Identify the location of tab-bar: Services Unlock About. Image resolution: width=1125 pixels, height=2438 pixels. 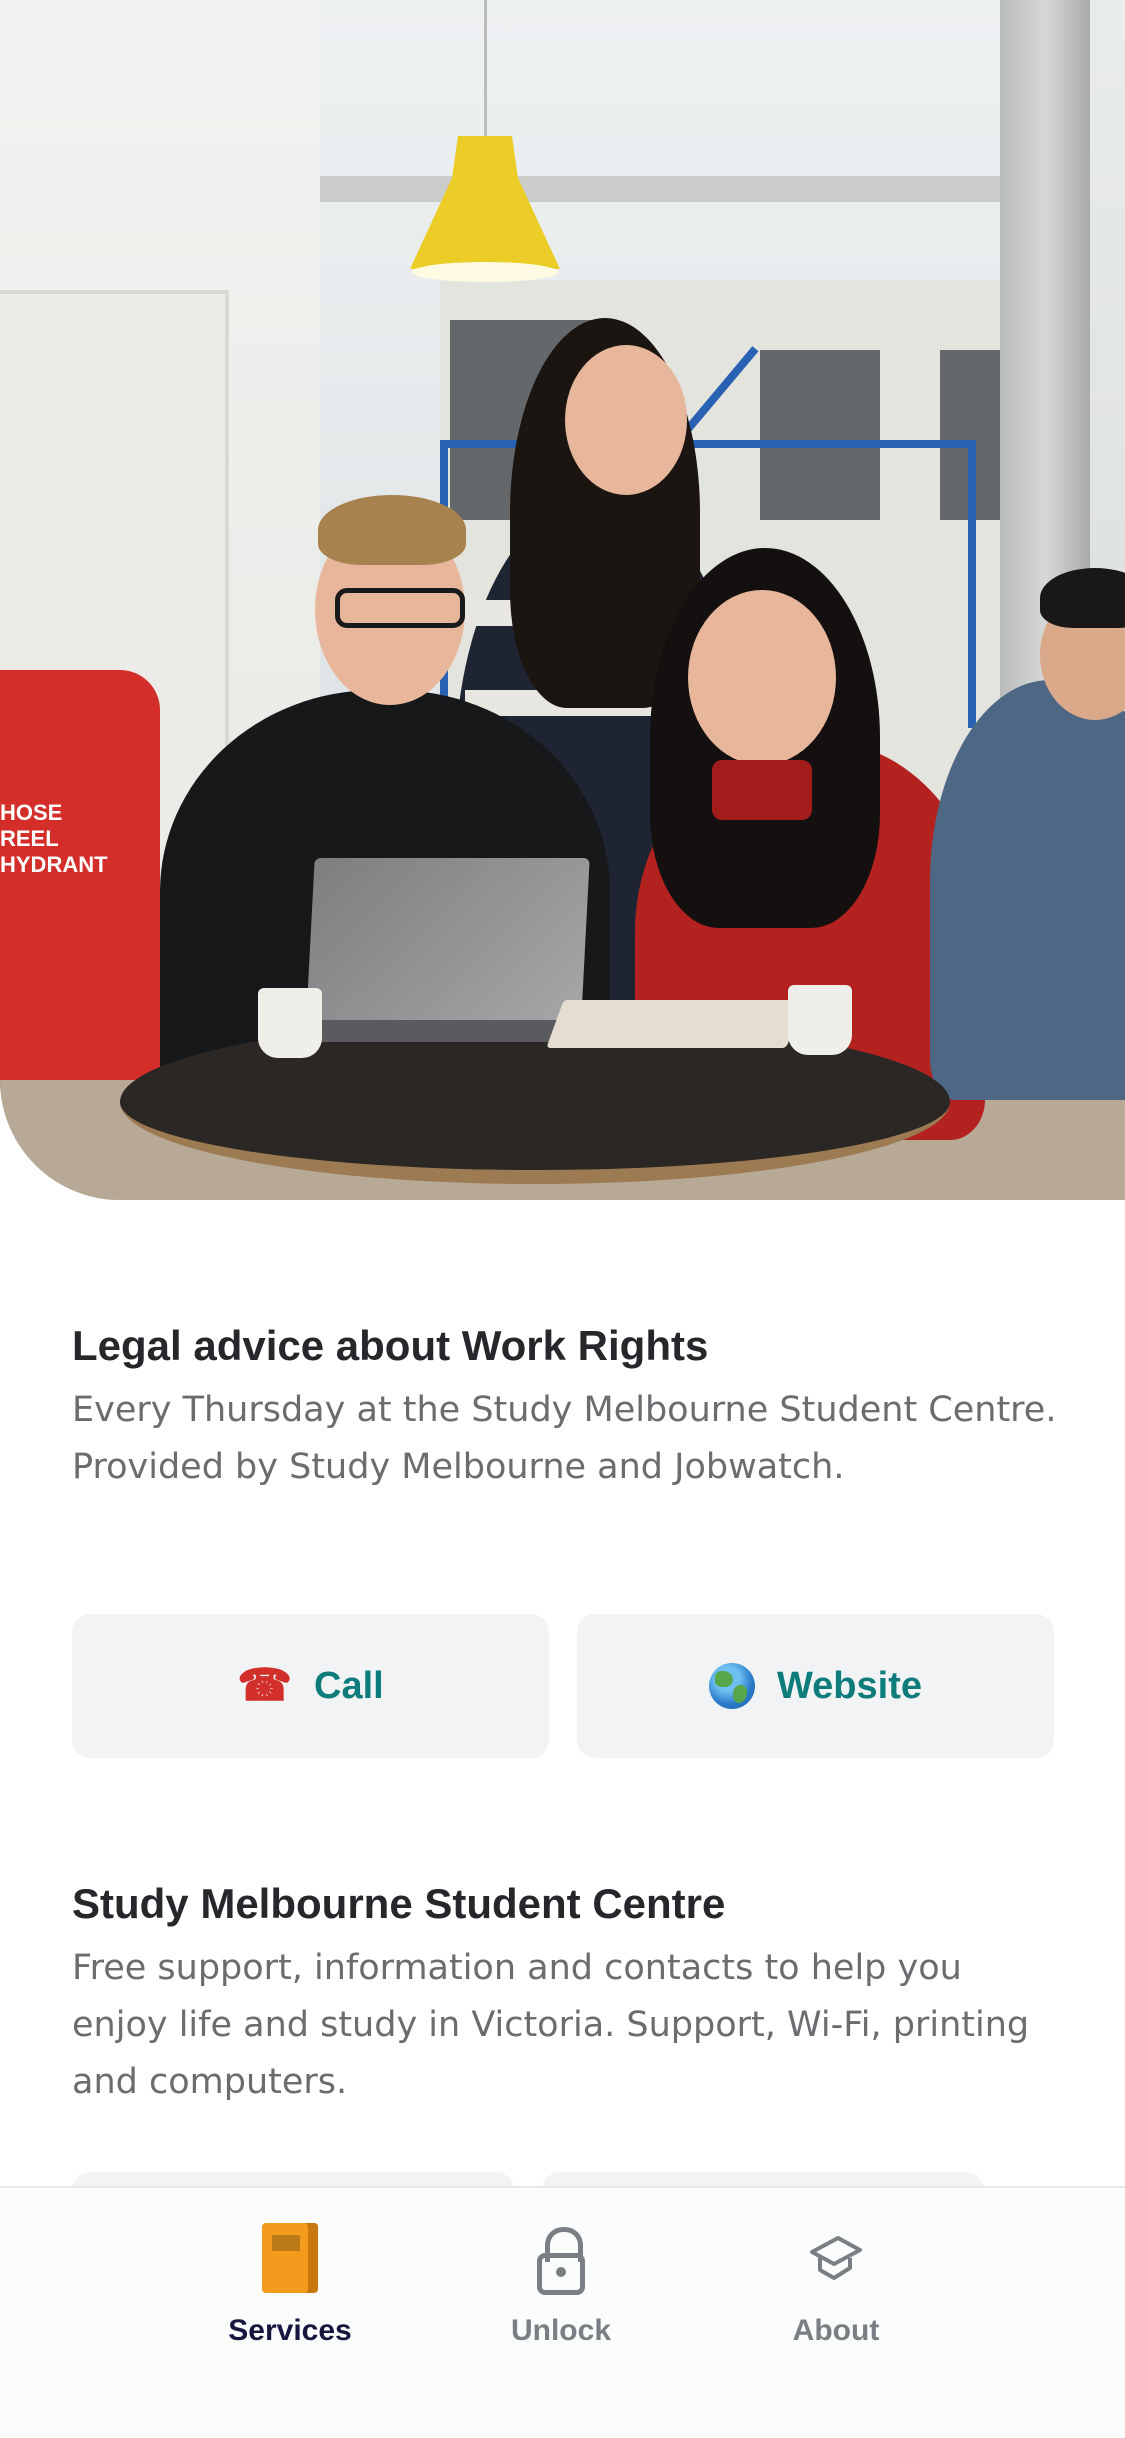
(562, 2312).